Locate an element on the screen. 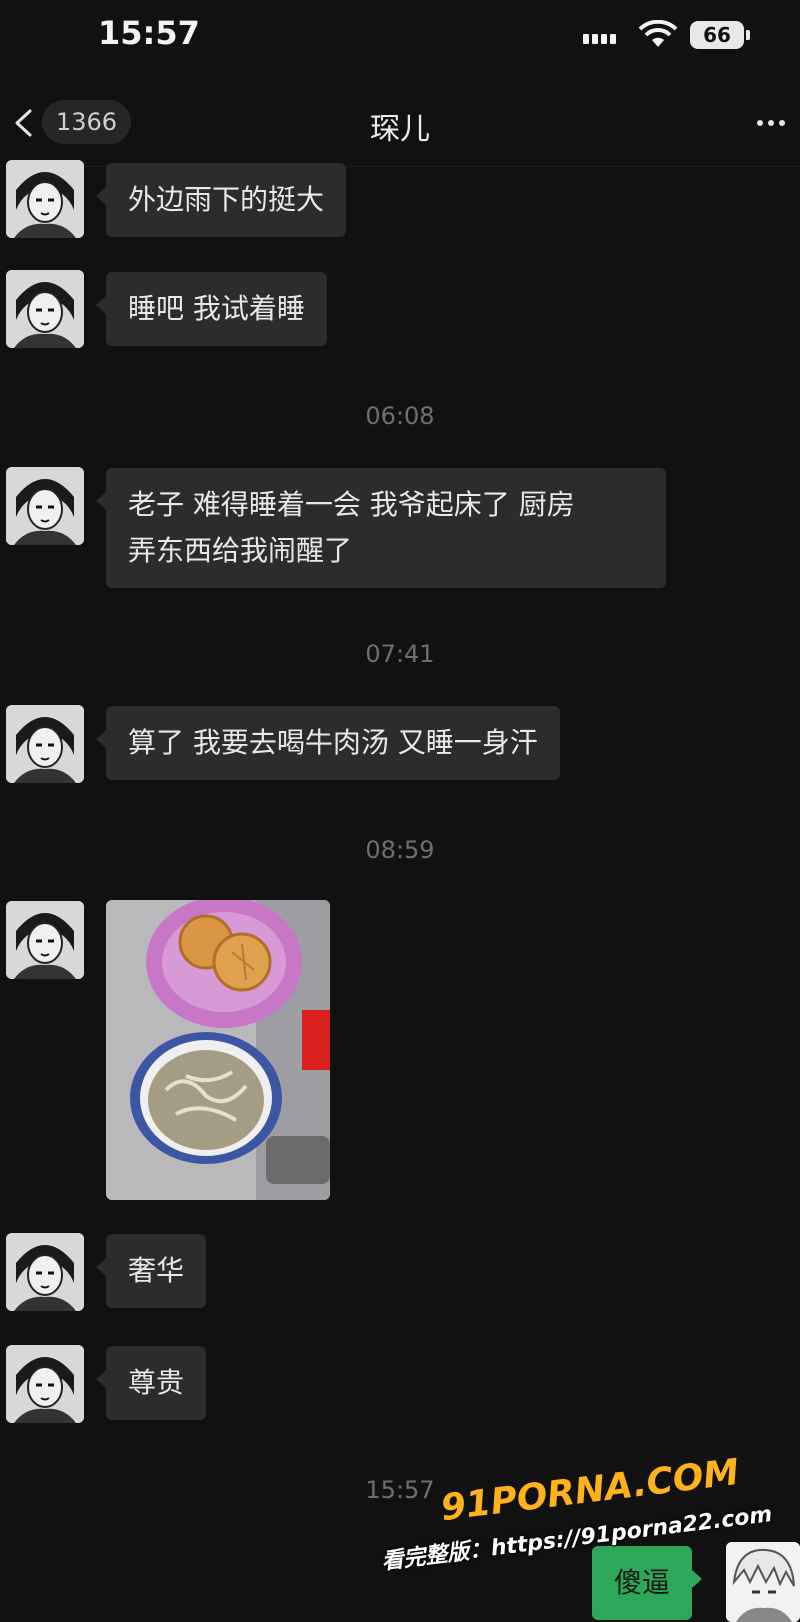 The height and width of the screenshot is (1622, 800). cellular-signal-icon is located at coordinates (599, 39).